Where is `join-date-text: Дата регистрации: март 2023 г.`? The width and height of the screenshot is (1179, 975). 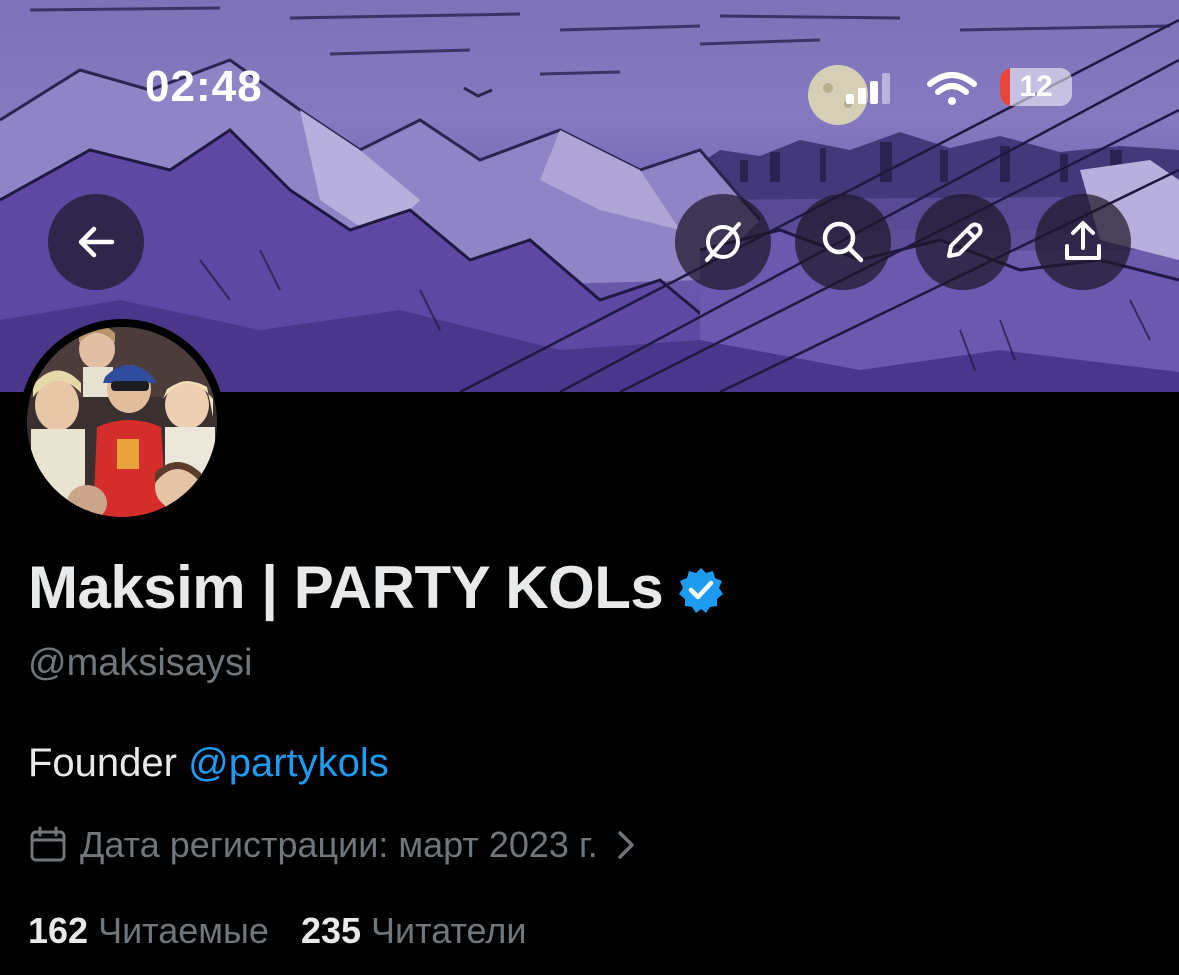 join-date-text: Дата регистрации: март 2023 г. is located at coordinates (339, 844).